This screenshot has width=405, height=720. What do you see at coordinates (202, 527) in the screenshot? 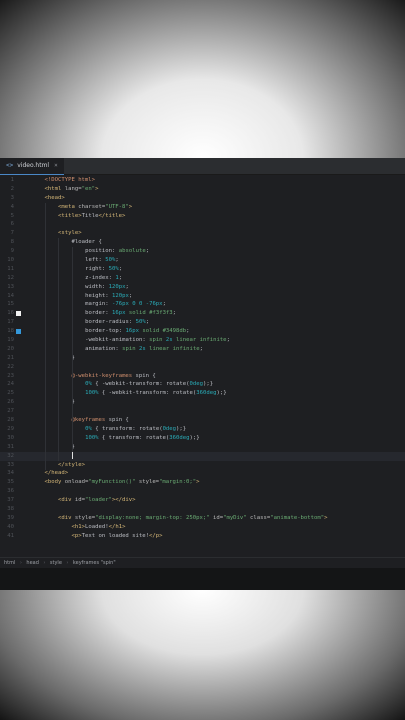
I see `code-line: 40 <h1>Loaded!</h1>` at bounding box center [202, 527].